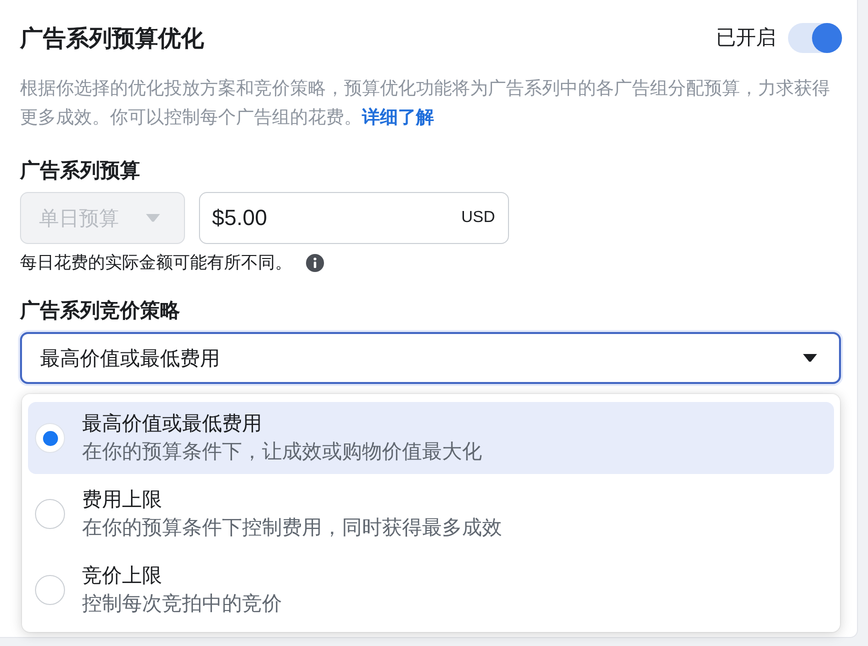 This screenshot has width=868, height=646. What do you see at coordinates (478, 218) in the screenshot?
I see `currency-label: USD` at bounding box center [478, 218].